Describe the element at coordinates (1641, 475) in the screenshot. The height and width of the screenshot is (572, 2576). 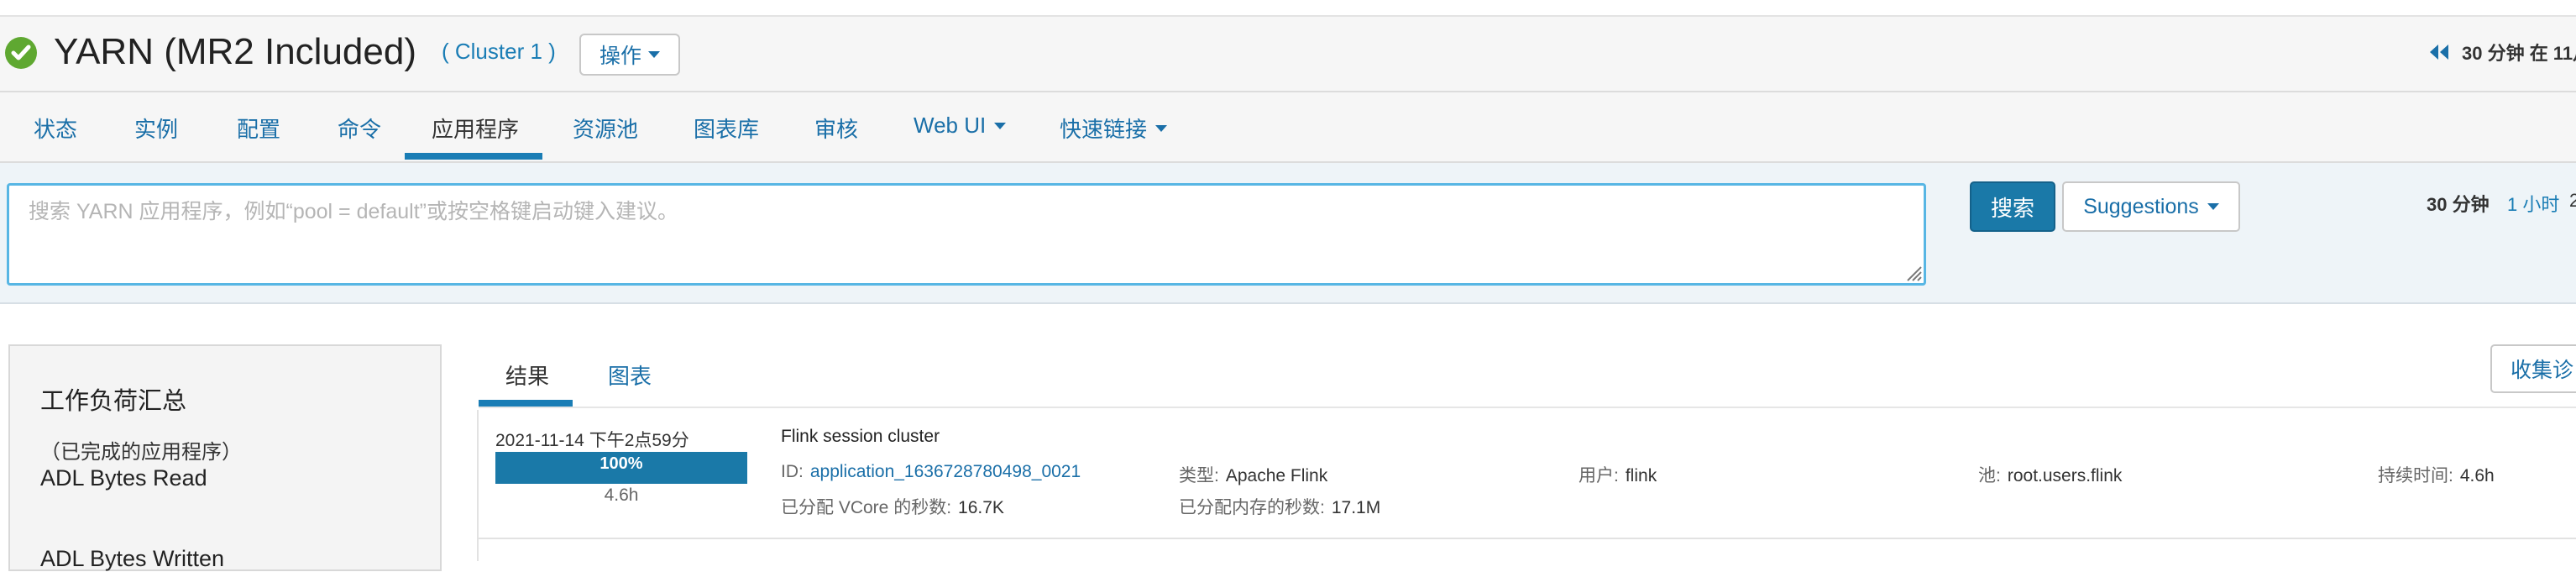
I see `field-value: flink` at that location.